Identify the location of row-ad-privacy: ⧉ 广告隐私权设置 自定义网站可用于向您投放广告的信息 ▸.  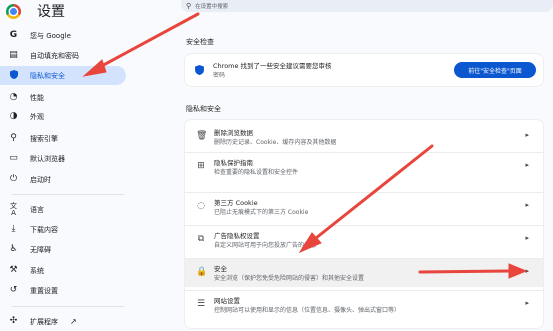
(364, 239).